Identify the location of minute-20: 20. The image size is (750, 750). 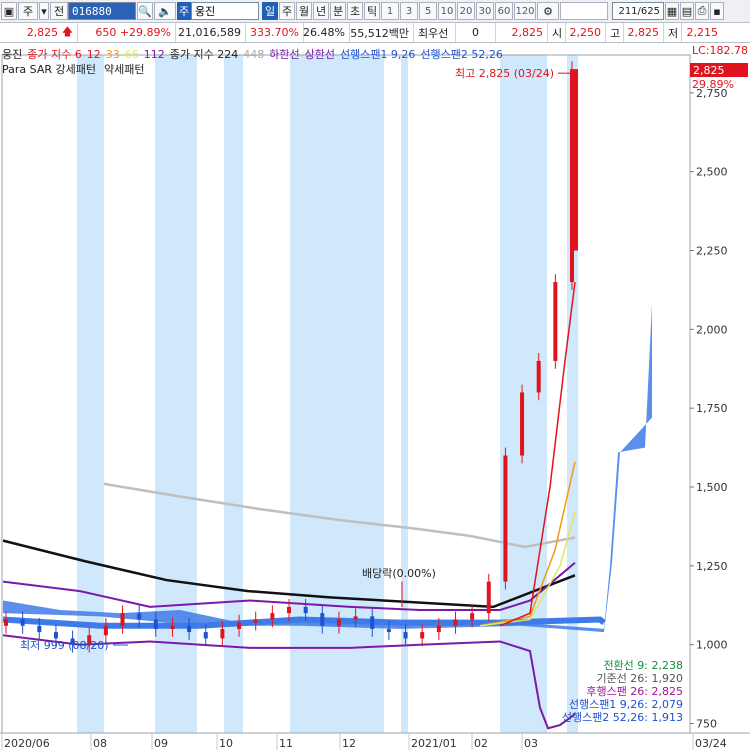
(466, 11).